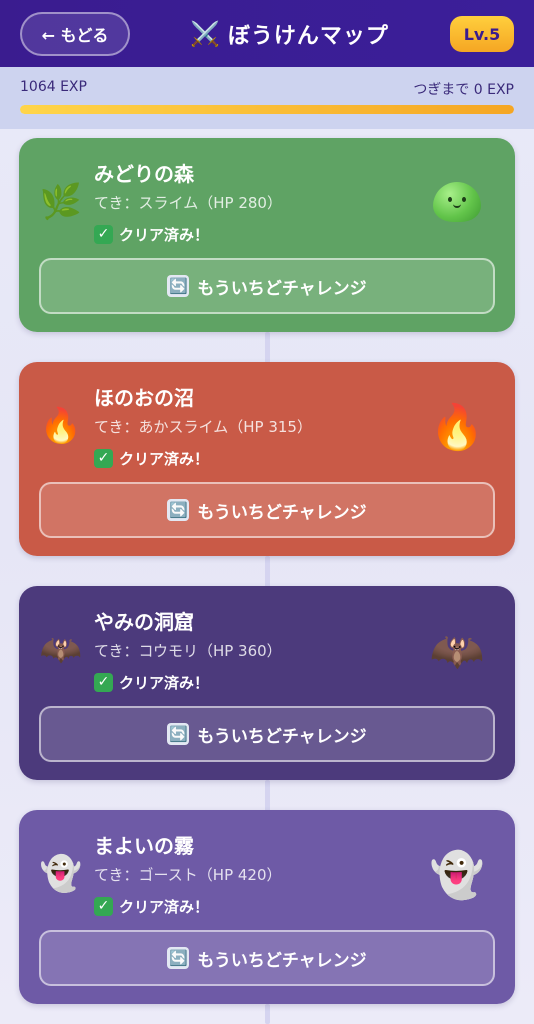 The width and height of the screenshot is (534, 1024). I want to click on stage-name: やみの洞窟, so click(144, 622).